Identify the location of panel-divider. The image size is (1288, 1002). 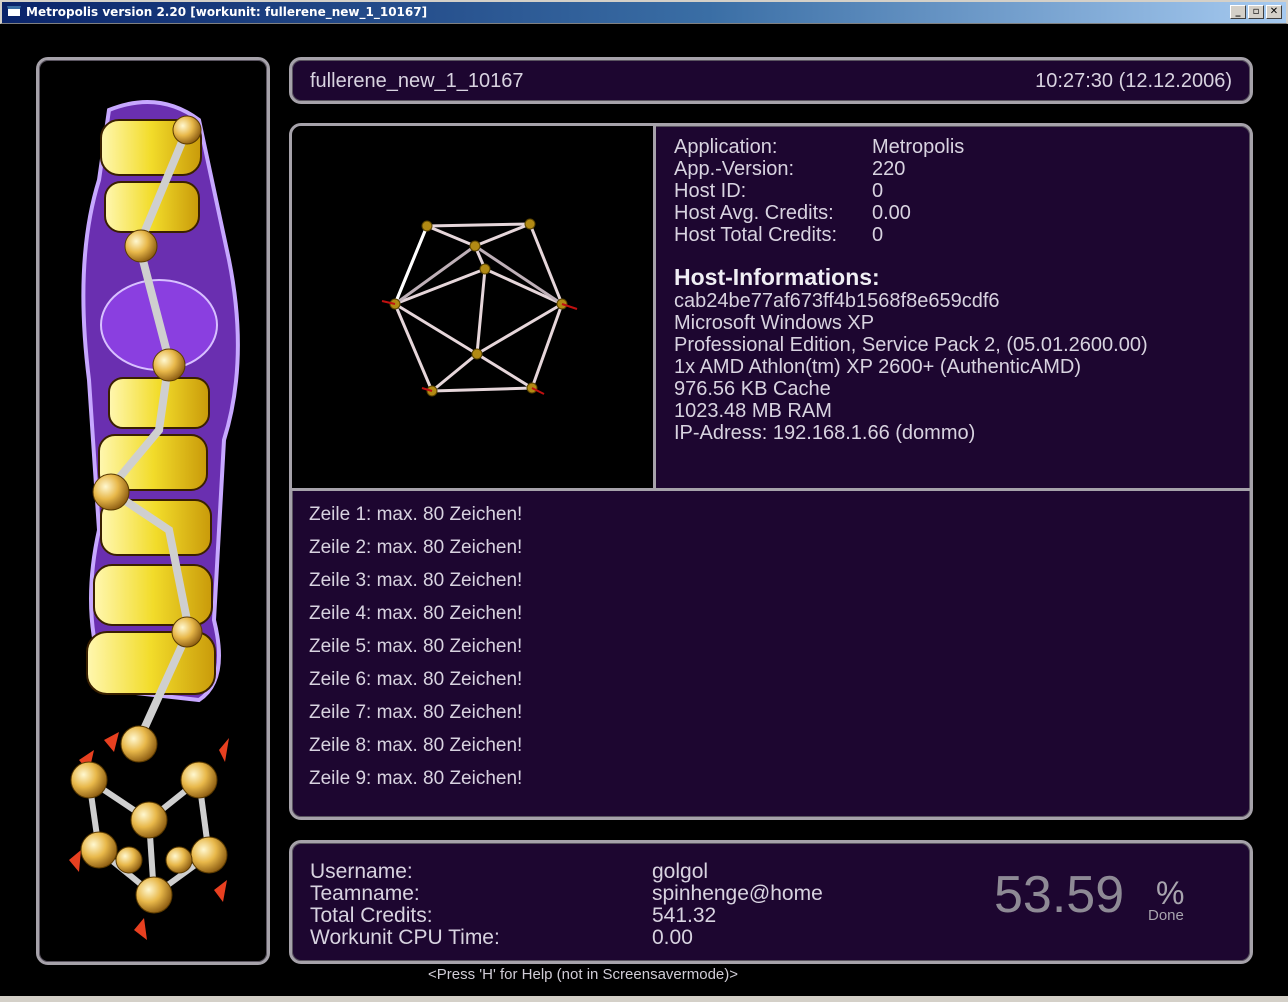
(771, 489).